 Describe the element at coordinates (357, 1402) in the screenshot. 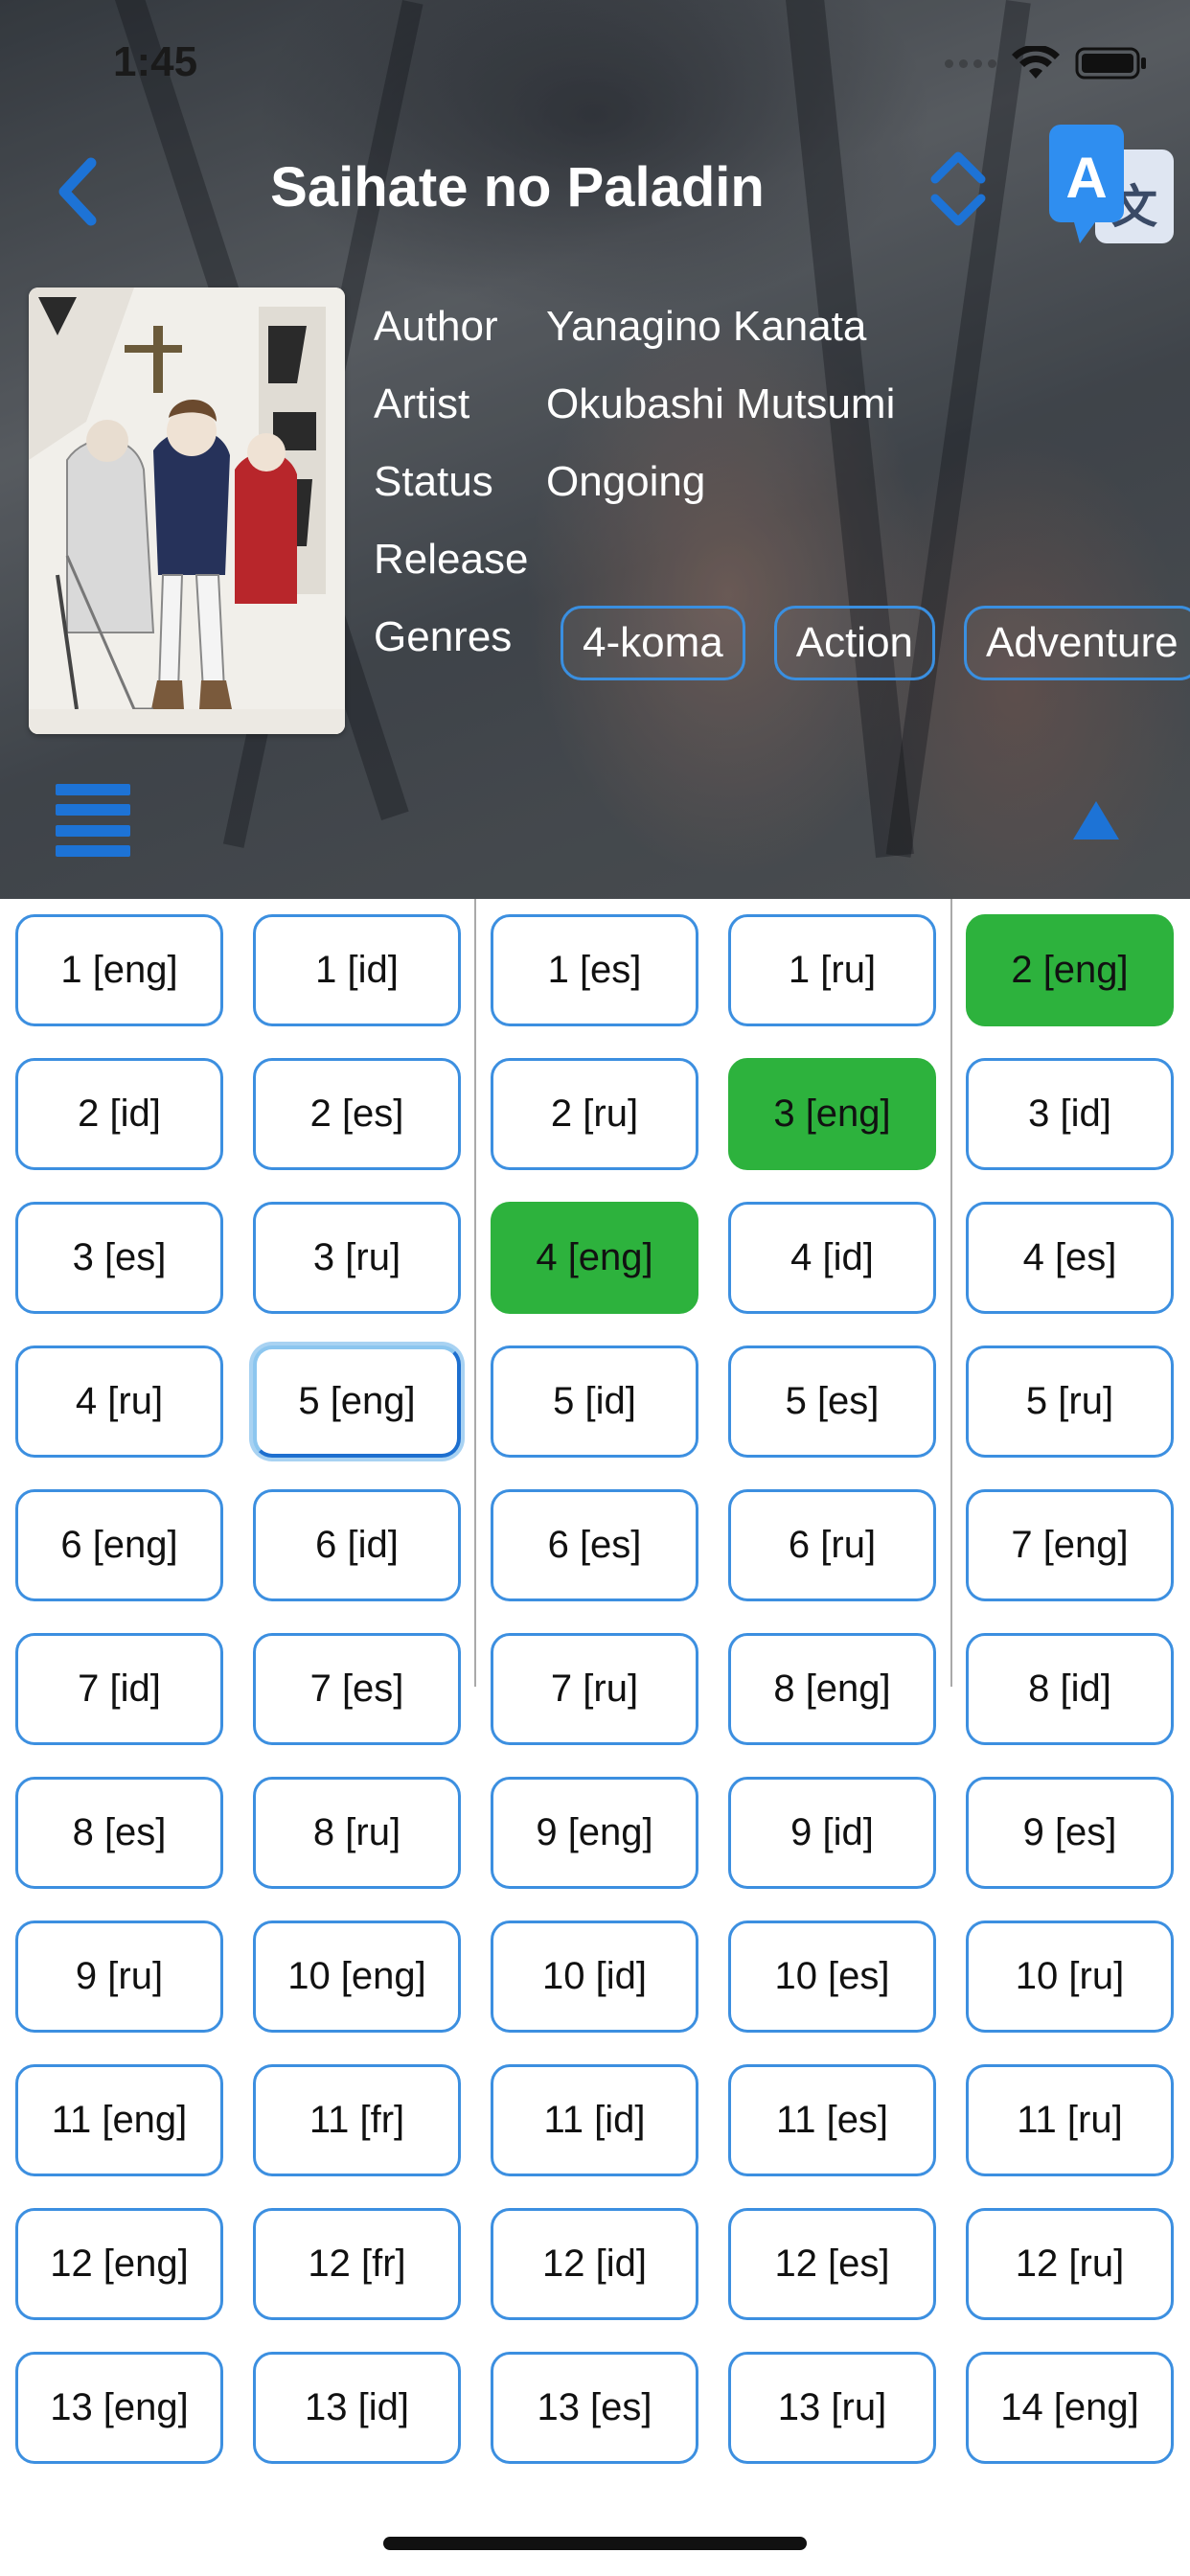

I see `chapter-button: 5 [eng]` at that location.